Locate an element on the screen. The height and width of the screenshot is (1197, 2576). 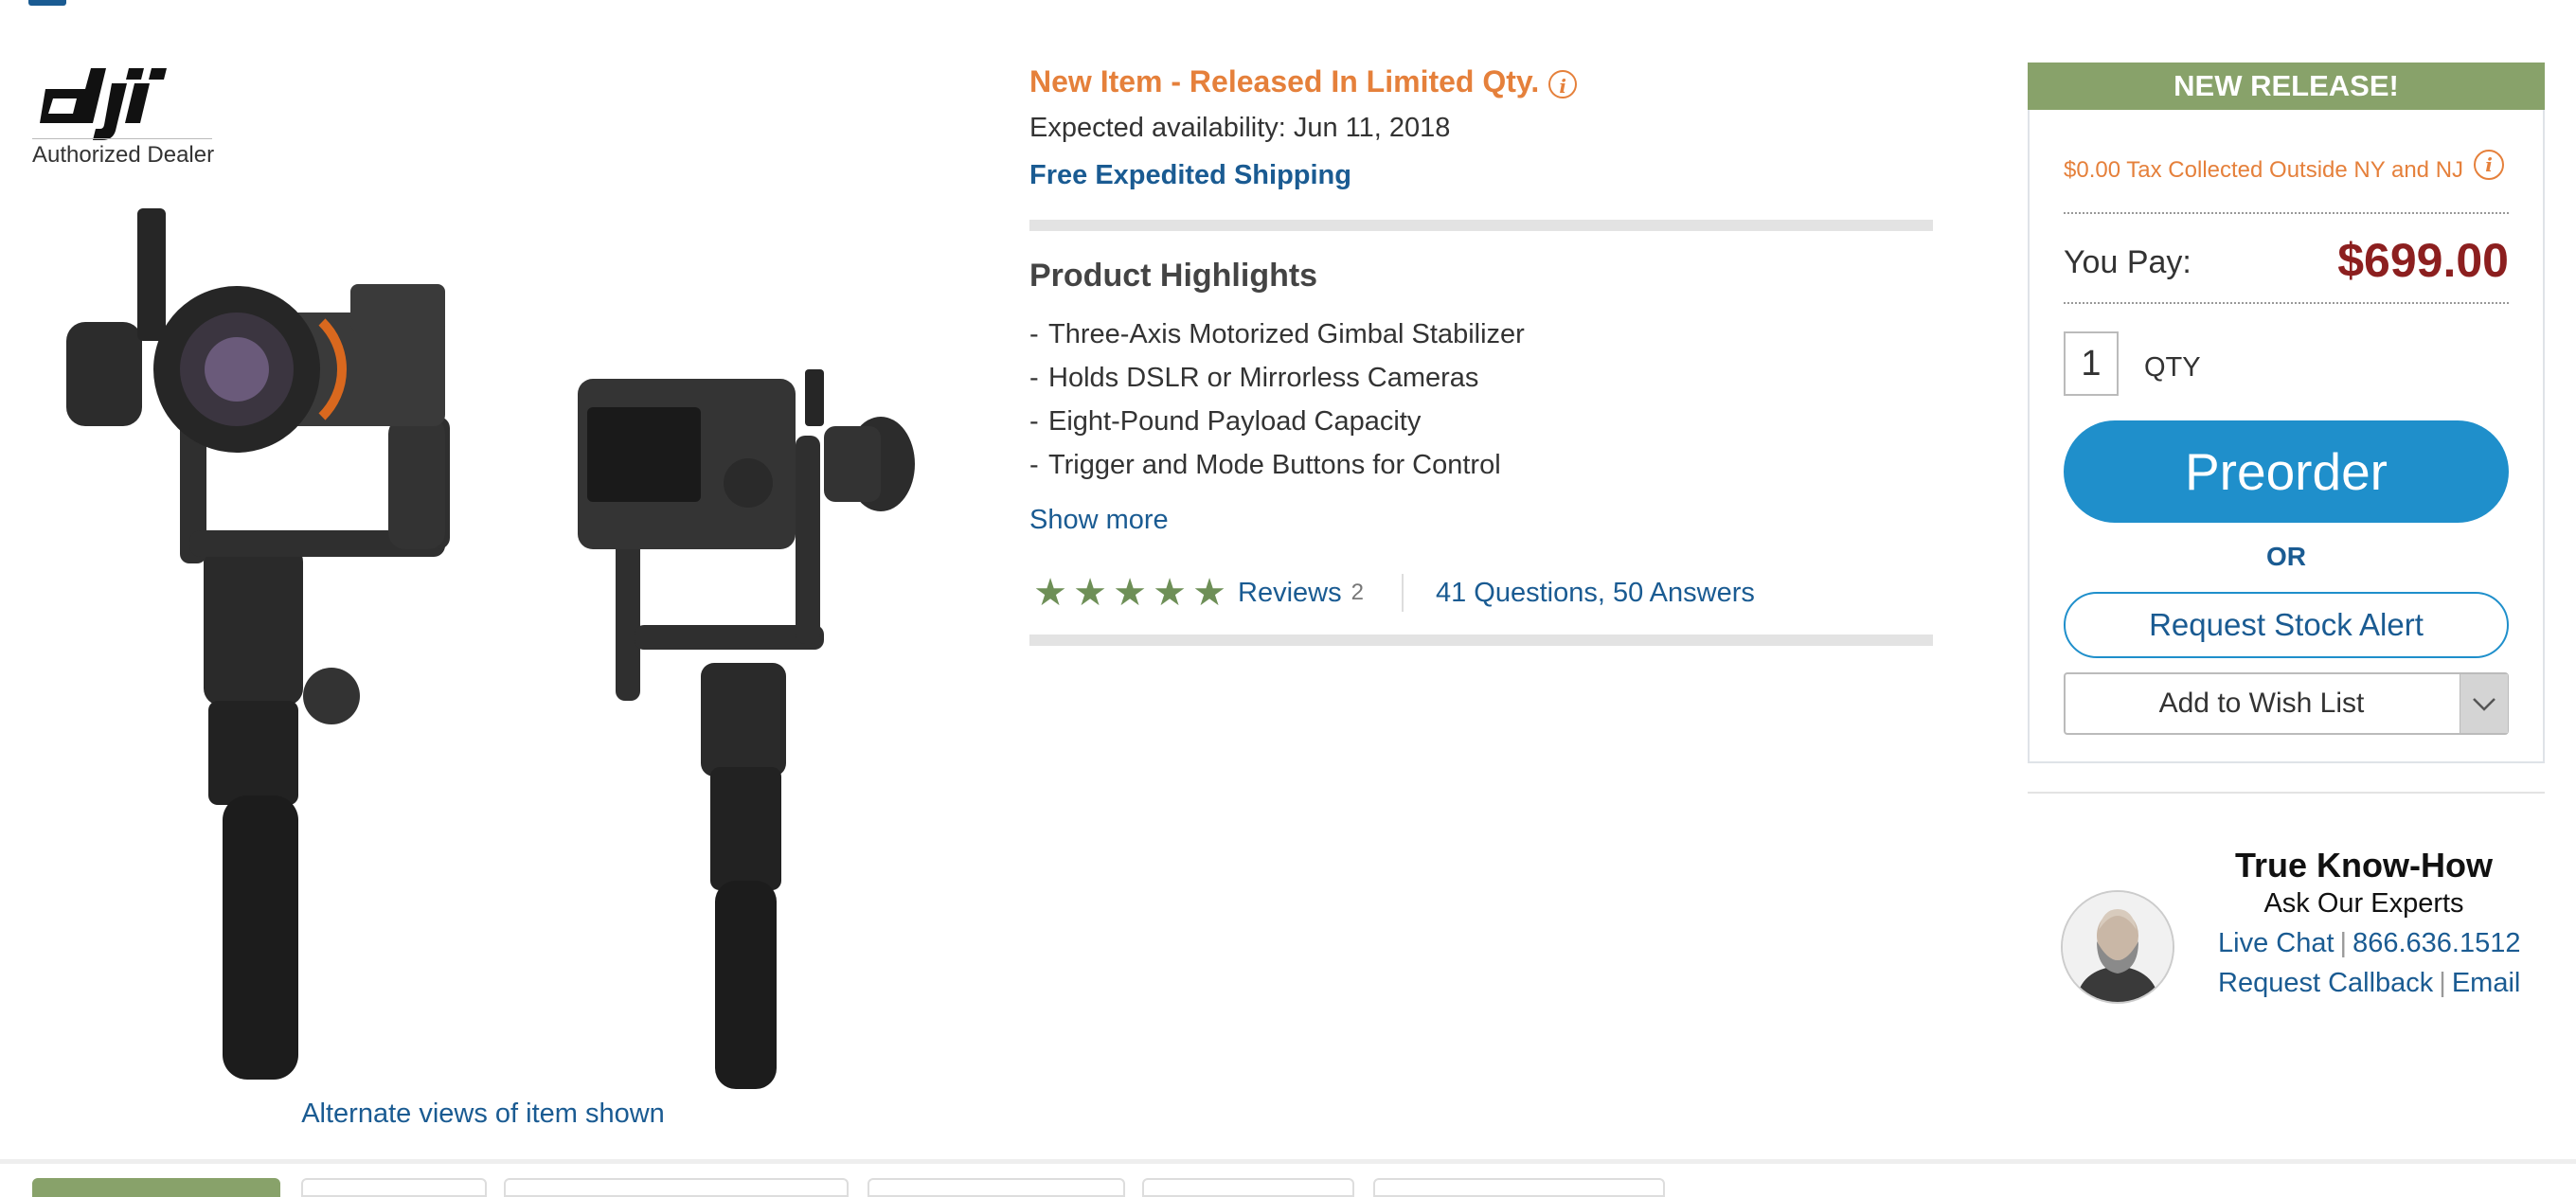
highlight-item: - Trigger and Mode Buttons for Control is located at coordinates (1265, 465).